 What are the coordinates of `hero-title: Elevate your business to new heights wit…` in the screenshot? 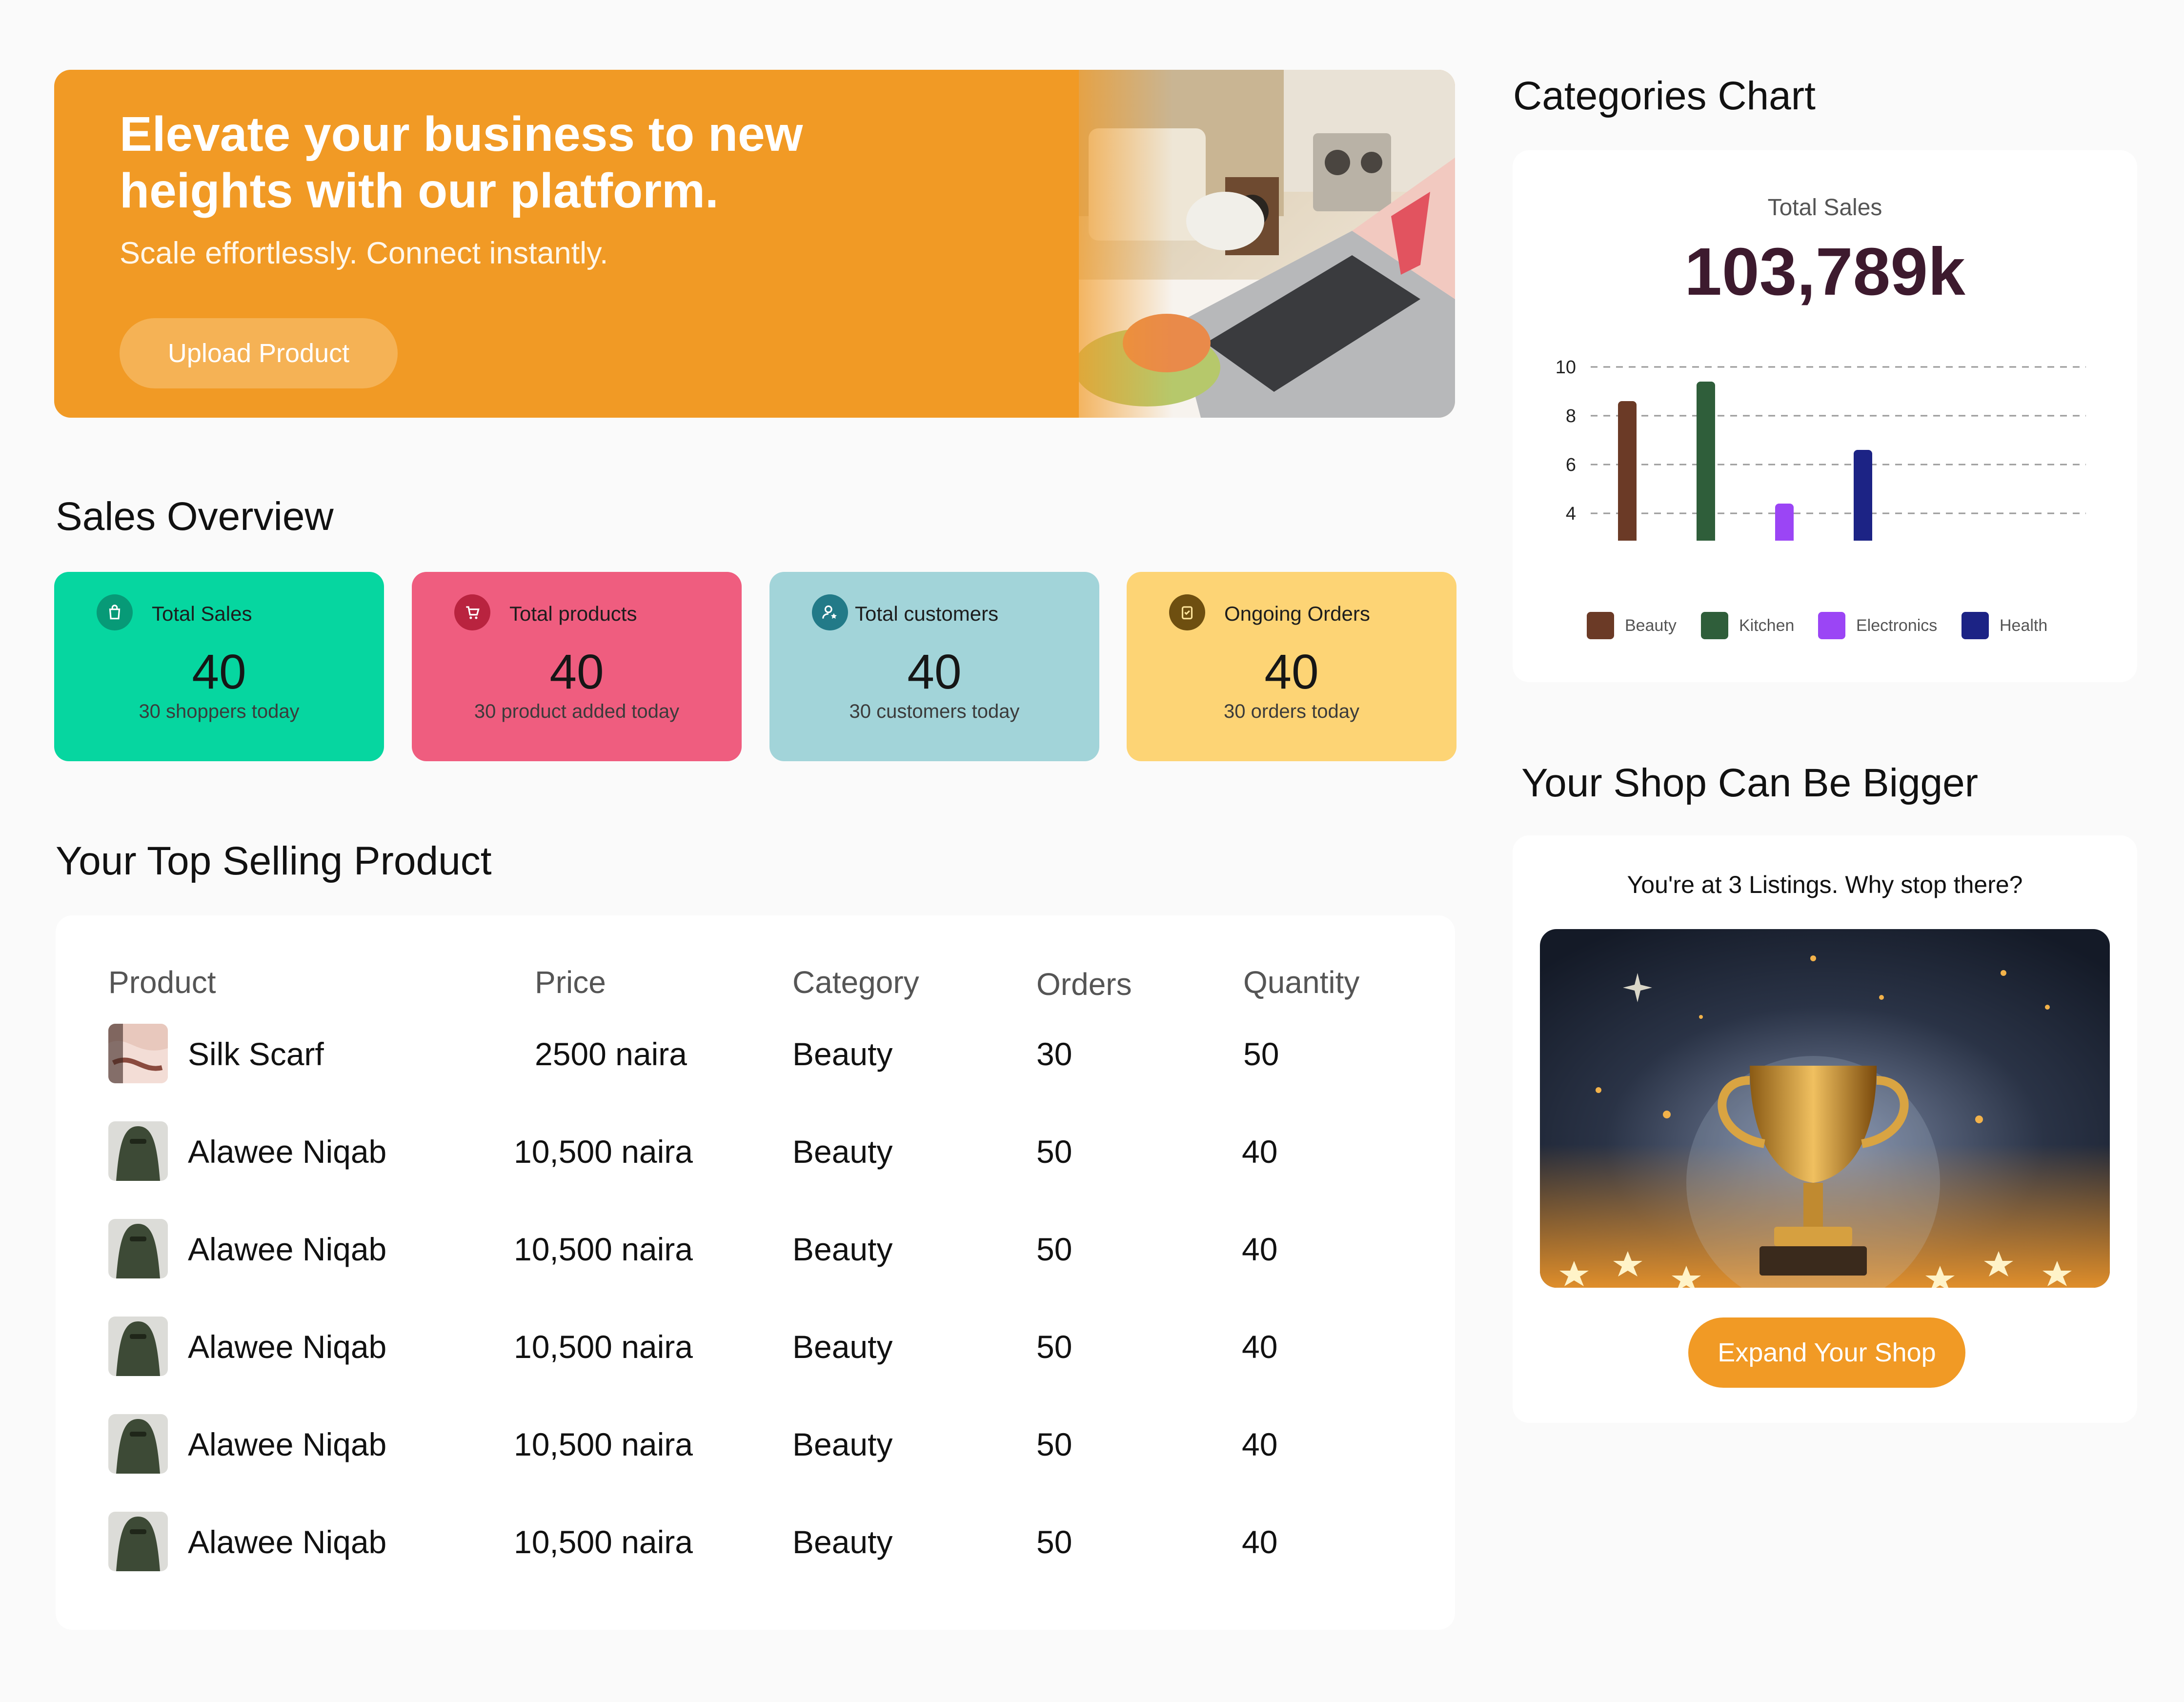 It's located at (583, 162).